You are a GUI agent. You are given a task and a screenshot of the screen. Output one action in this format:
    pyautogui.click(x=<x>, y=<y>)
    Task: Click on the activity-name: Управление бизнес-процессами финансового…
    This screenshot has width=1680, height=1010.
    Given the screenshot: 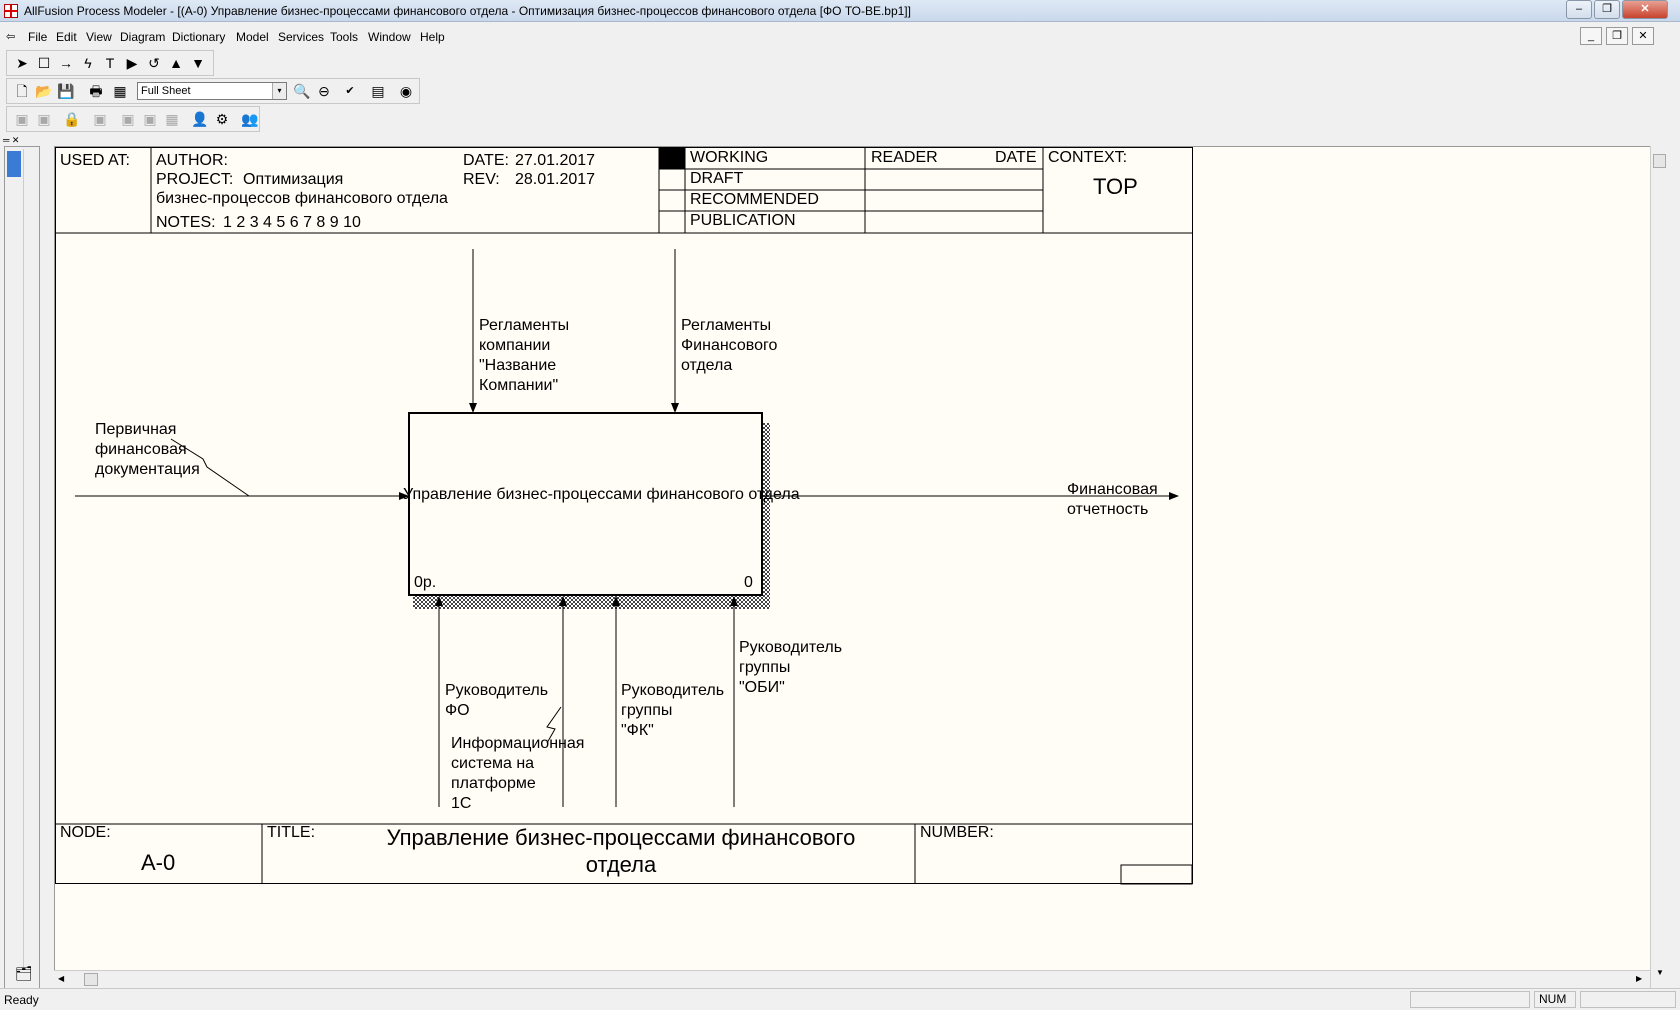 What is the action you would take?
    pyautogui.click(x=601, y=495)
    